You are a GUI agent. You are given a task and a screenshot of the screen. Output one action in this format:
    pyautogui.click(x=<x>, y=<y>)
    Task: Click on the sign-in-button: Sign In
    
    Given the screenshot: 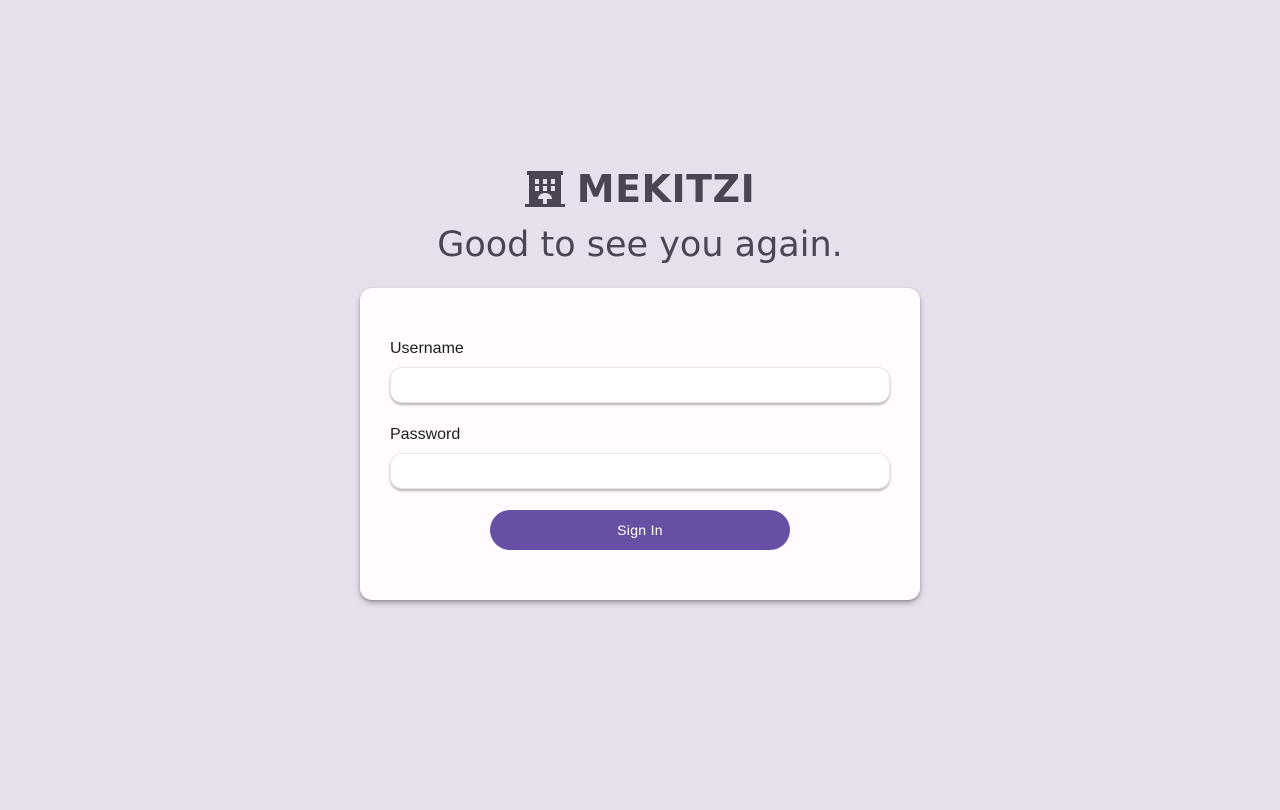 What is the action you would take?
    pyautogui.click(x=640, y=530)
    